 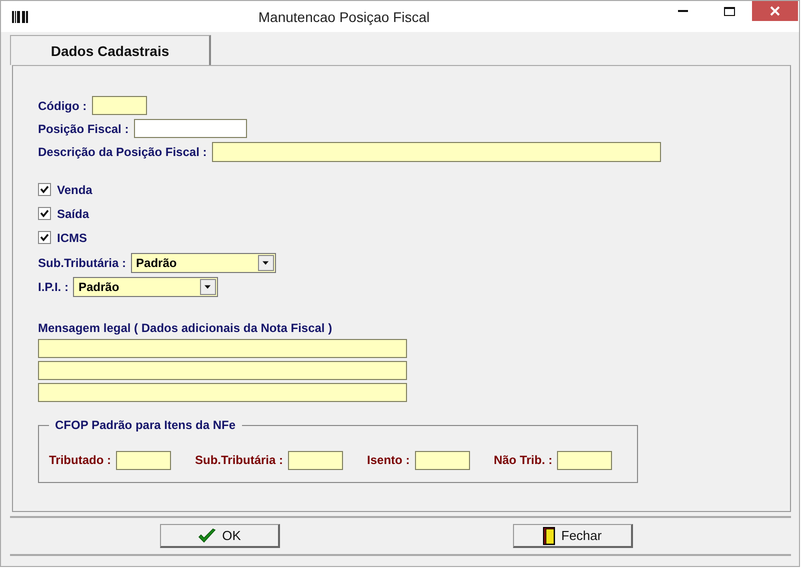 What do you see at coordinates (523, 460) in the screenshot?
I see `field-label: Não Trib. :` at bounding box center [523, 460].